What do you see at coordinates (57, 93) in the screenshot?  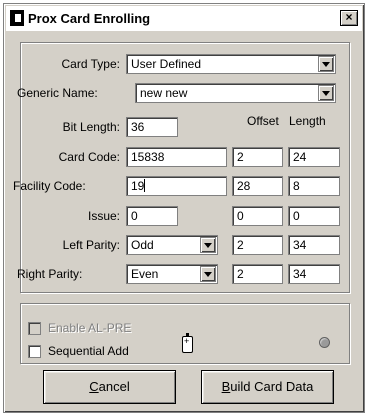 I see `generic-name-label: Generic Name:` at bounding box center [57, 93].